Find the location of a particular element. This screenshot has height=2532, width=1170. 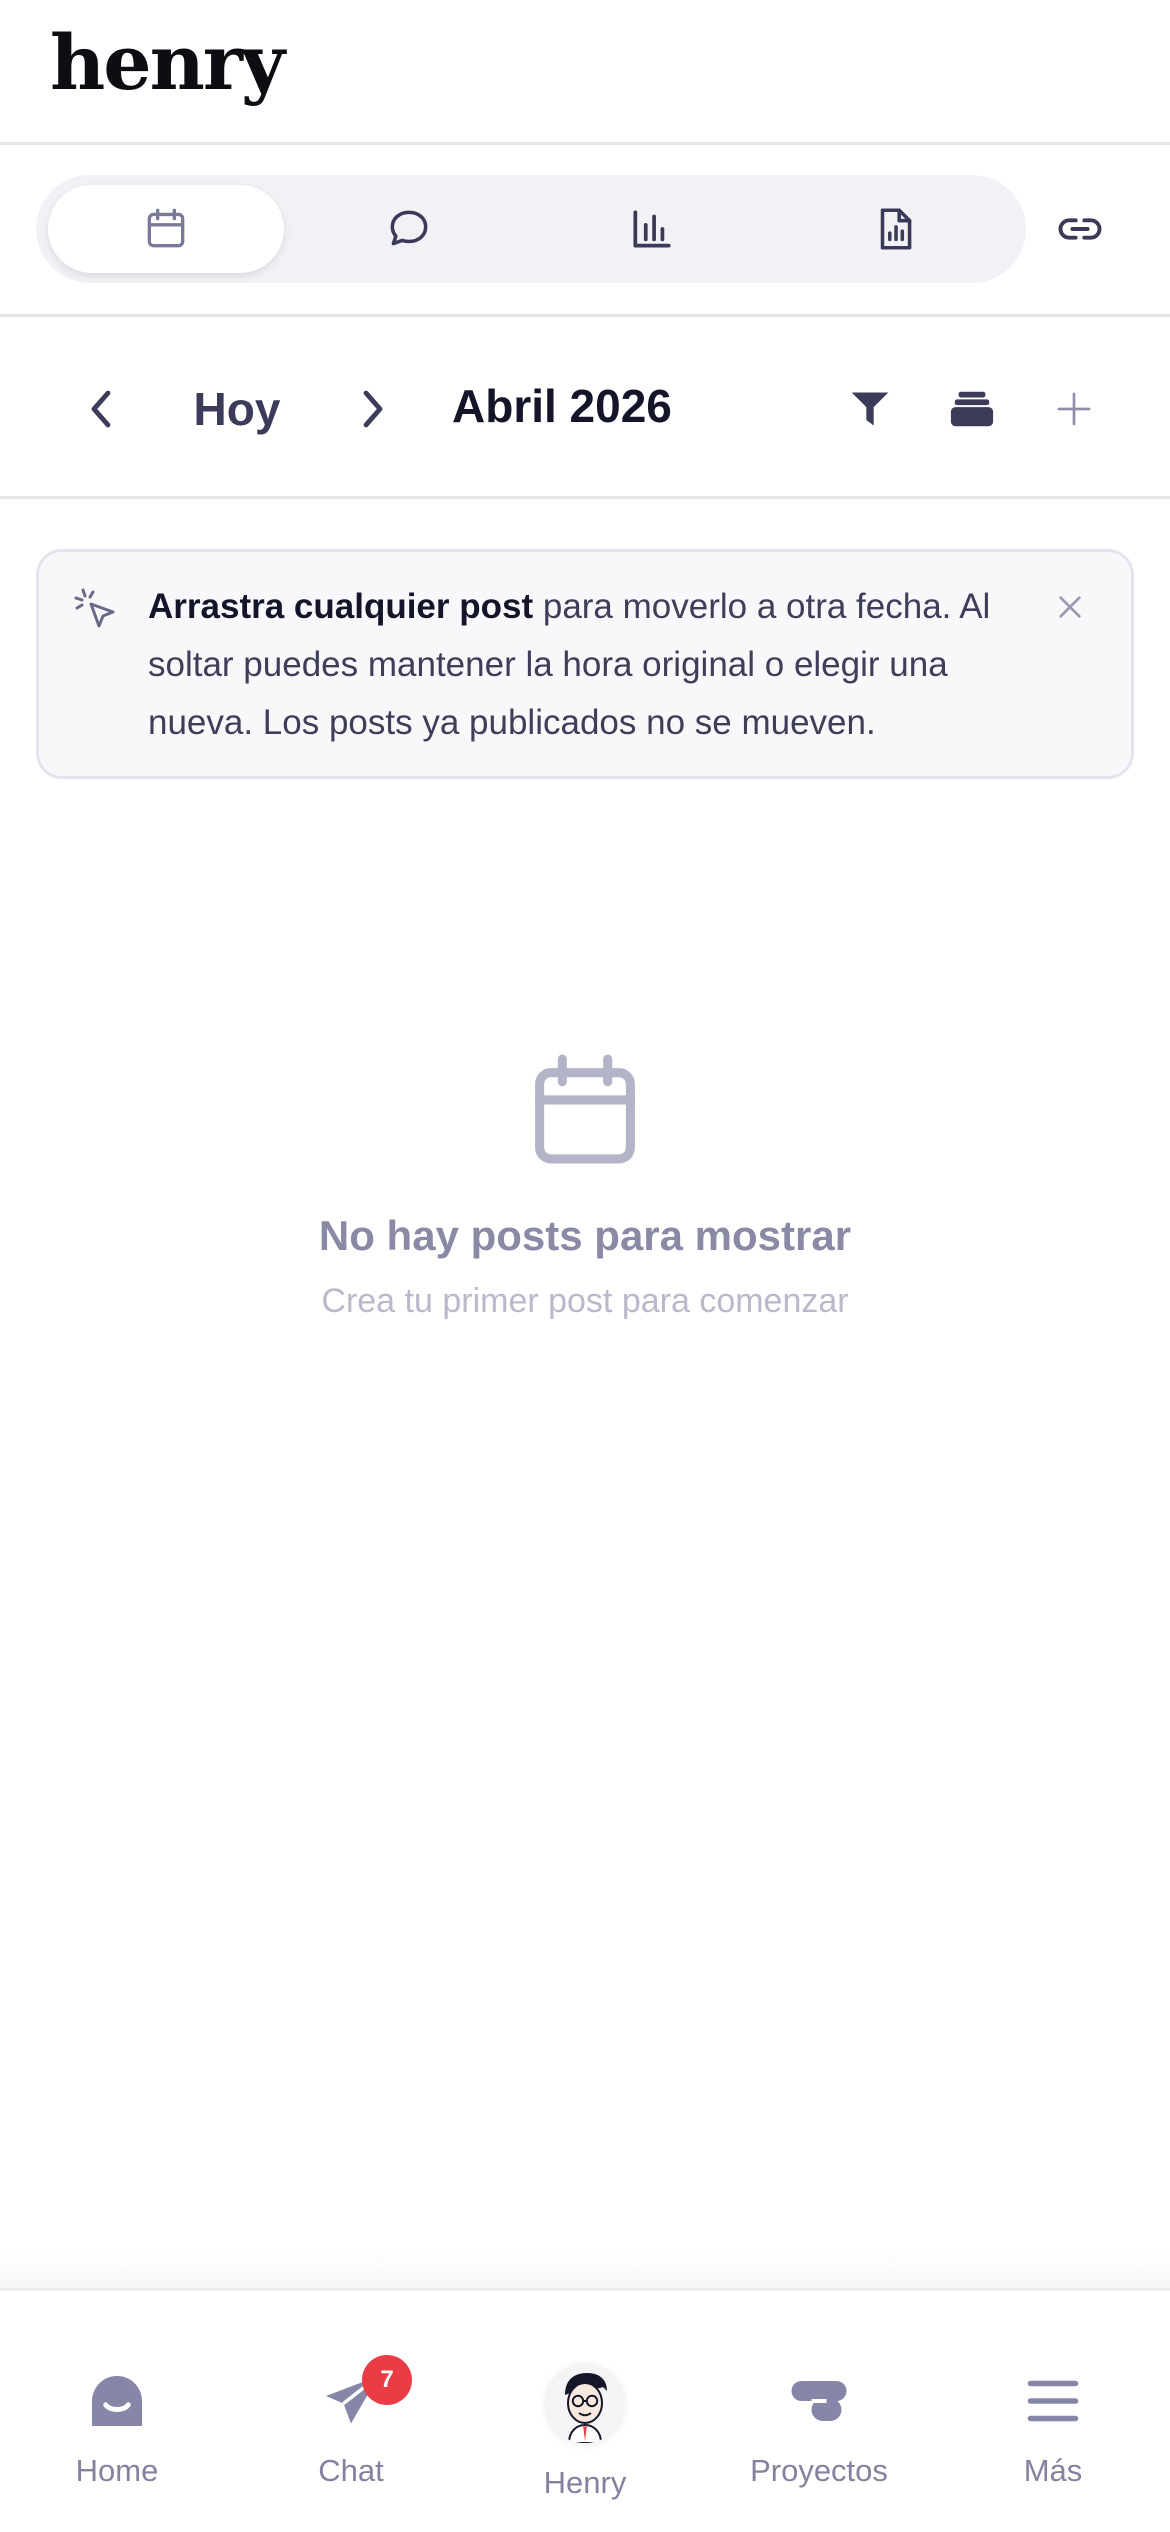

stack-icon is located at coordinates (972, 409).